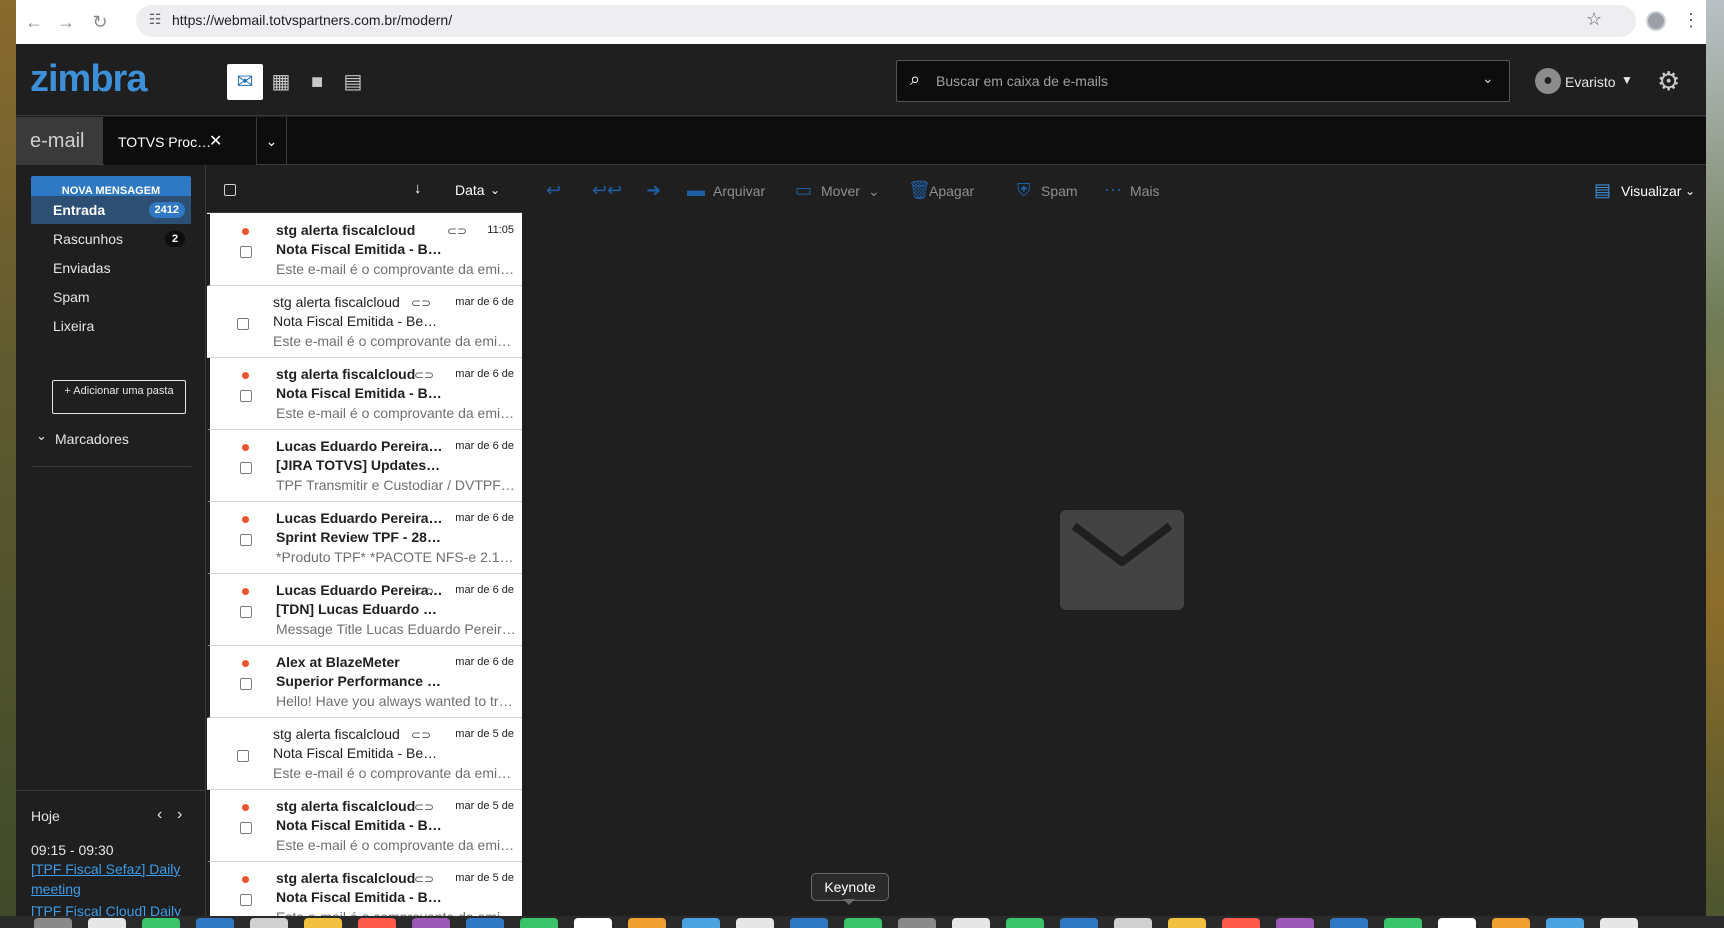 The width and height of the screenshot is (1724, 928). I want to click on trash-icon: 🗑, so click(919, 190).